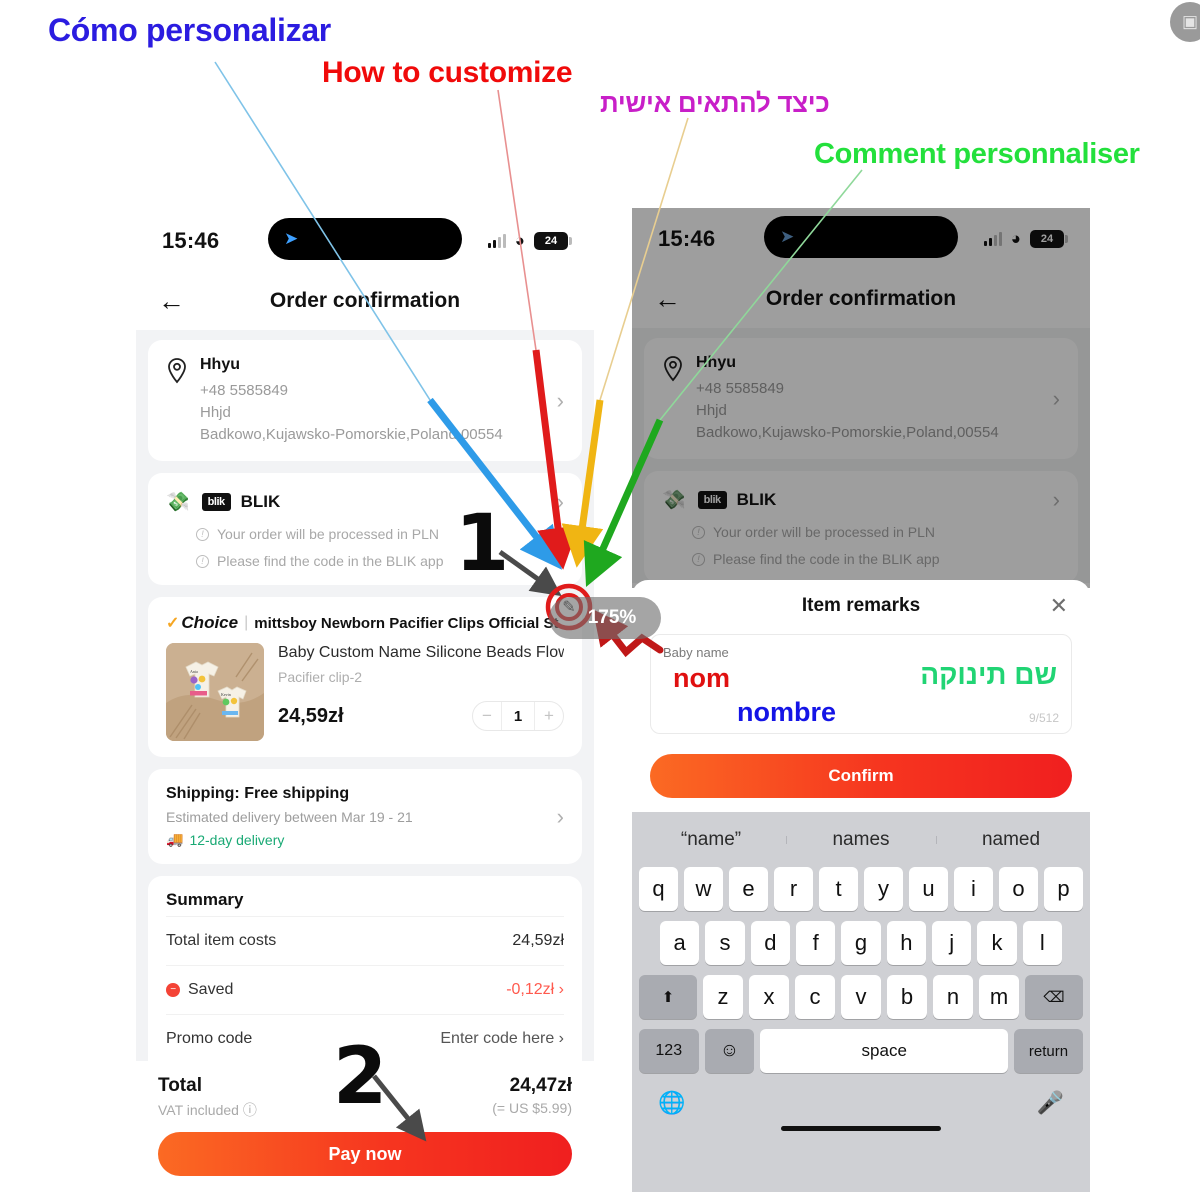 Image resolution: width=1200 pixels, height=1200 pixels. I want to click on payment-note-text: Your order will be processed in PLN, so click(824, 532).